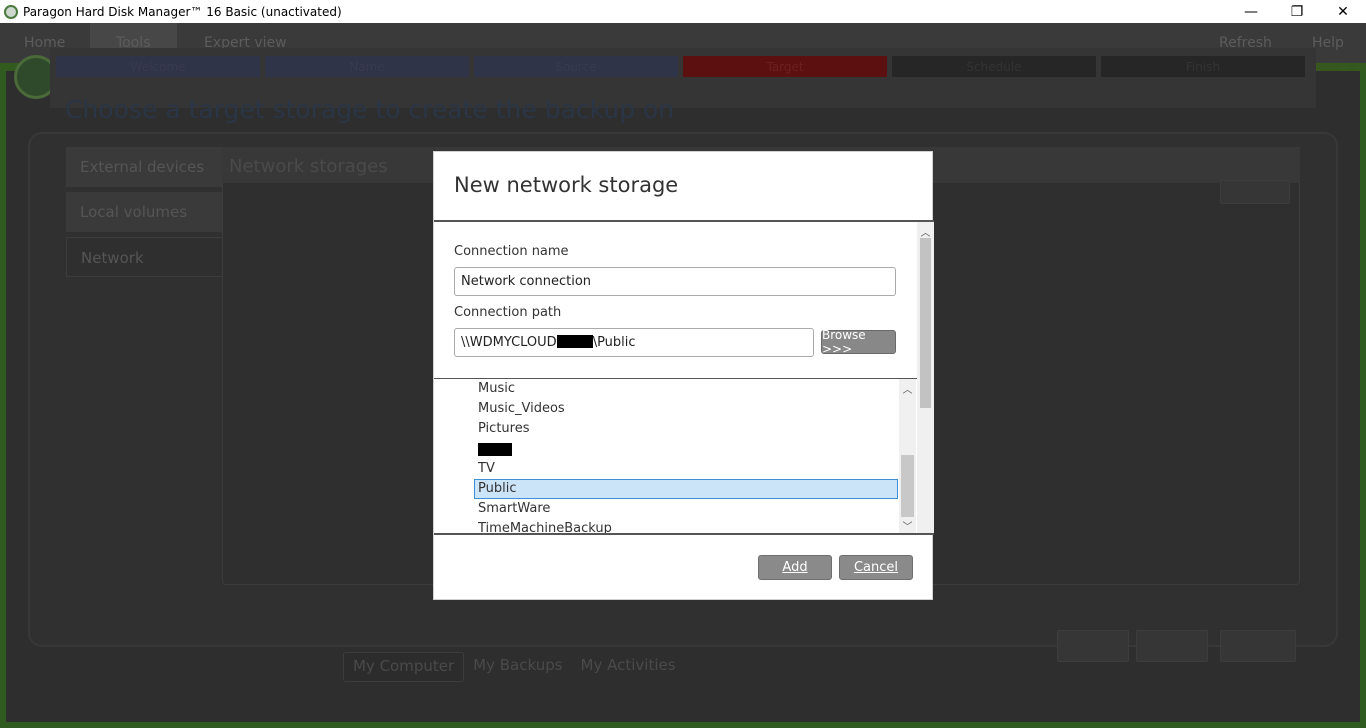 The image size is (1366, 728). What do you see at coordinates (566, 185) in the screenshot?
I see `dialog-title: New network storage` at bounding box center [566, 185].